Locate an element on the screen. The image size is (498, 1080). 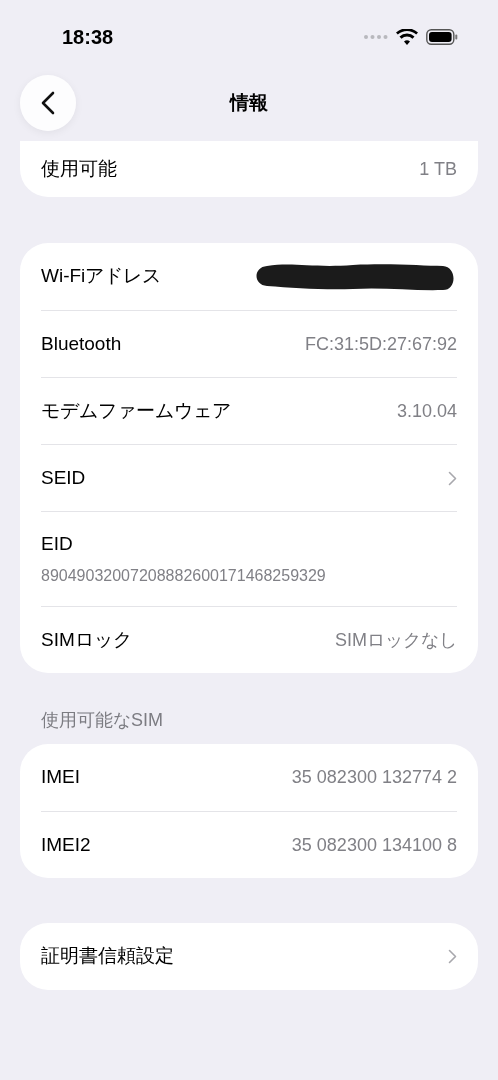
back-button is located at coordinates (48, 103).